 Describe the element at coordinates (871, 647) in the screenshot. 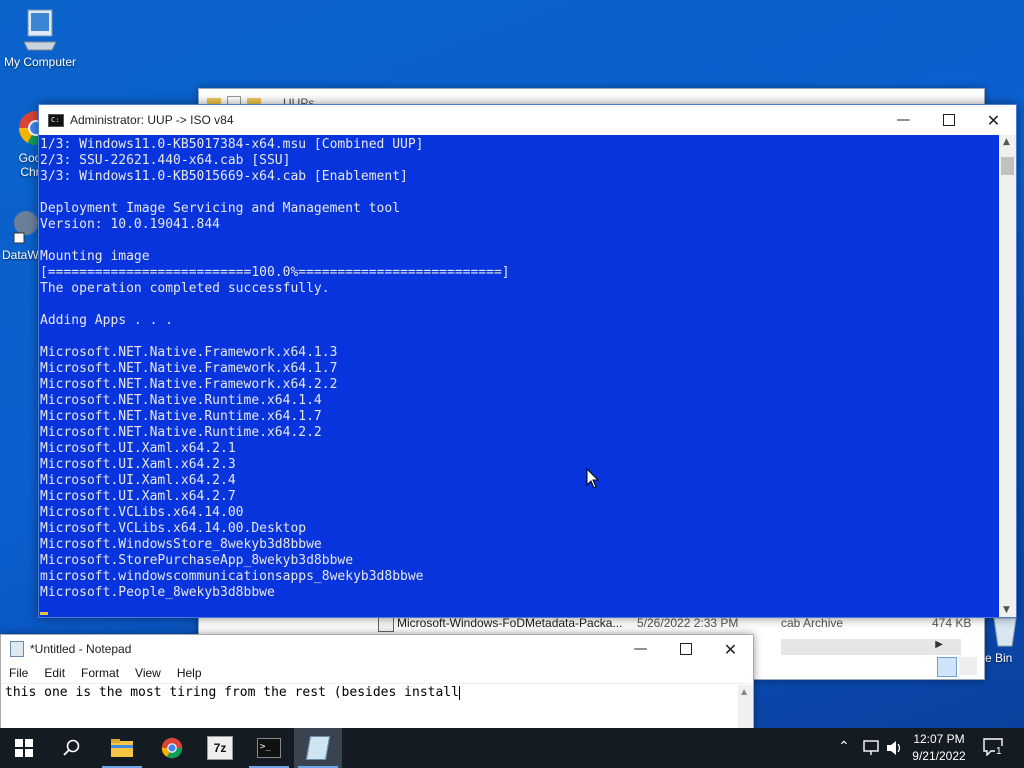

I see `explorer-hscrollbar: ▶` at that location.